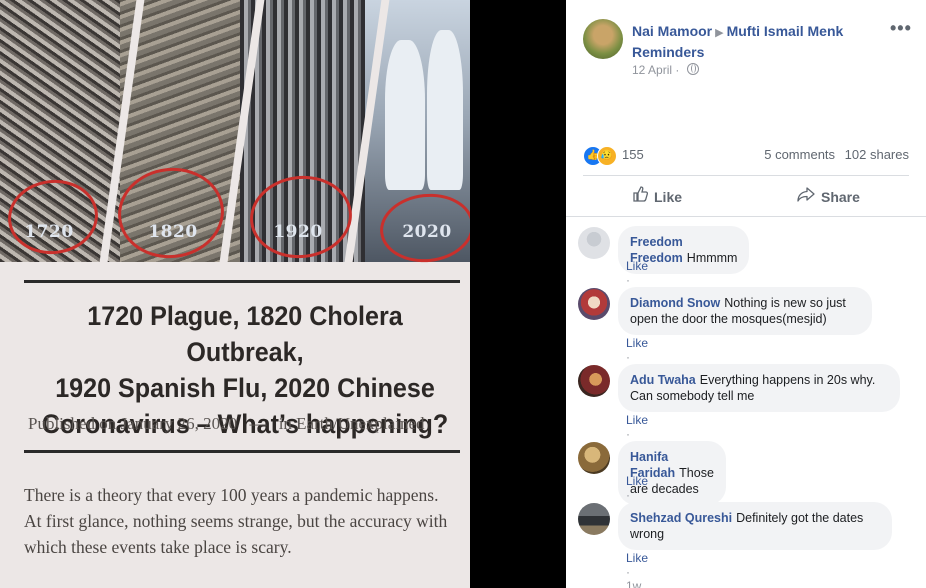  I want to click on bottom-rule, so click(242, 451).